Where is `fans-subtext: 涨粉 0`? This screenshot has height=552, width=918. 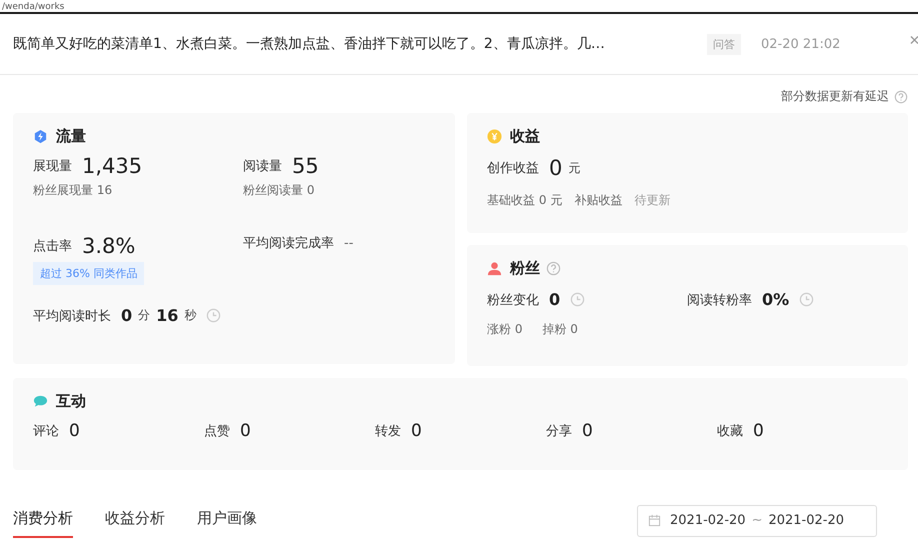
fans-subtext: 涨粉 0 is located at coordinates (504, 329).